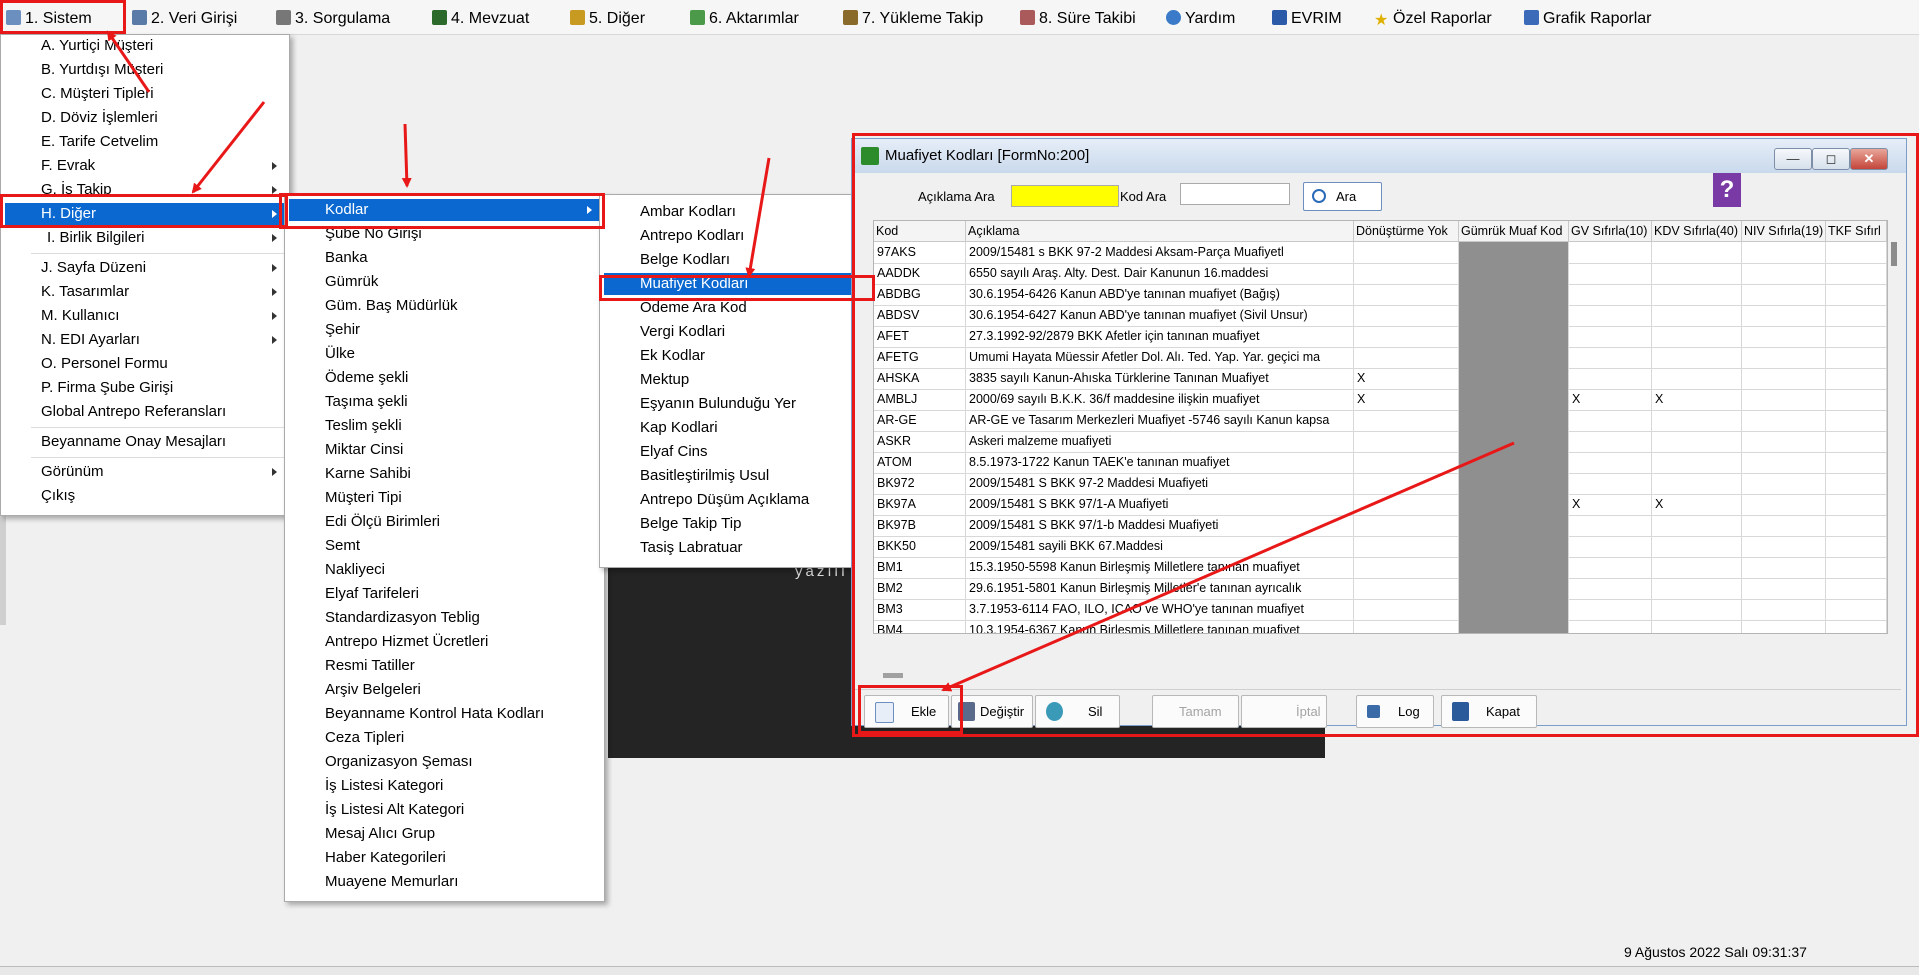 This screenshot has width=1919, height=975. I want to click on submenu-item-11: Karne Sahibi, so click(444, 474).